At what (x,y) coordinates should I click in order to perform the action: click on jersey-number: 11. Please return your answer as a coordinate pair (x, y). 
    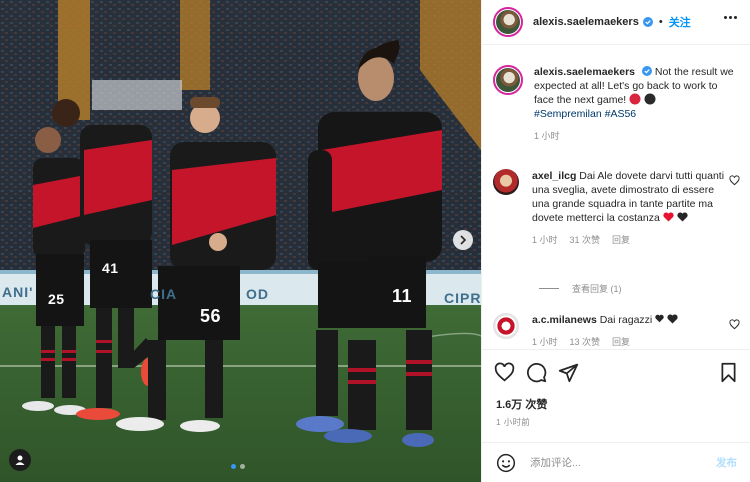
    Looking at the image, I should click on (402, 296).